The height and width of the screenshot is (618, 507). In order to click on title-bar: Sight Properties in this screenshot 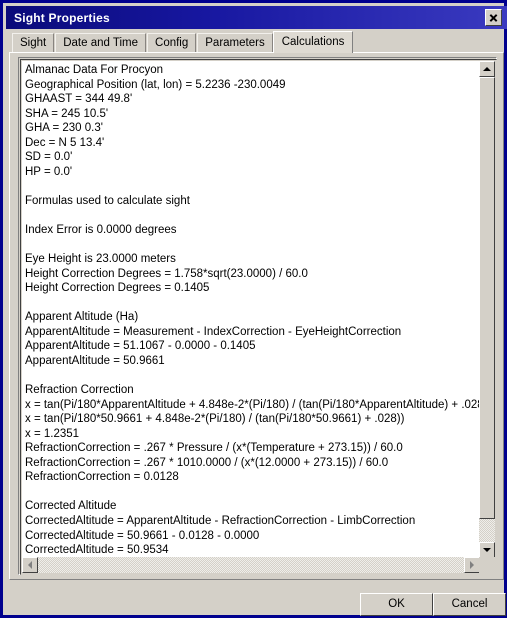, I will do `click(256, 17)`.